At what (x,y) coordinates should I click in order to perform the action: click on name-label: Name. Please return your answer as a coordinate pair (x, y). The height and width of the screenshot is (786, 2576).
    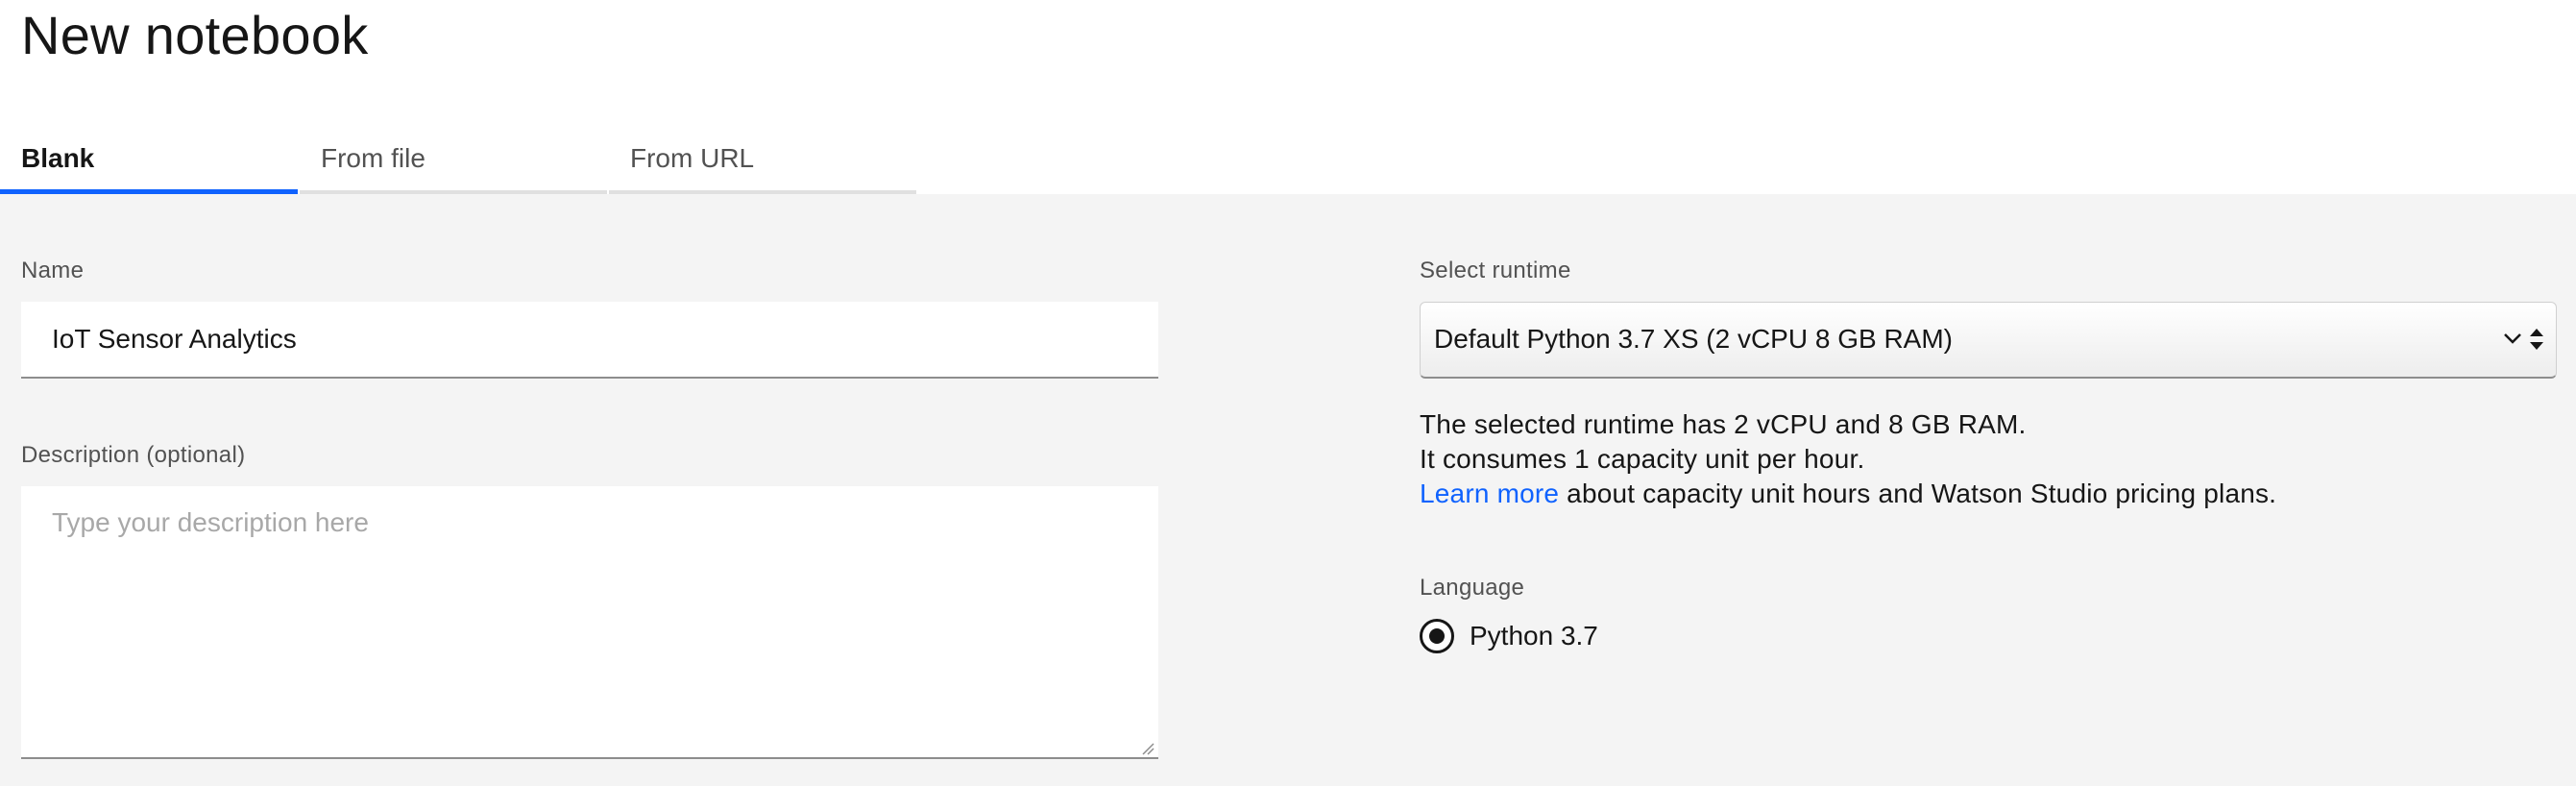
    Looking at the image, I should click on (53, 270).